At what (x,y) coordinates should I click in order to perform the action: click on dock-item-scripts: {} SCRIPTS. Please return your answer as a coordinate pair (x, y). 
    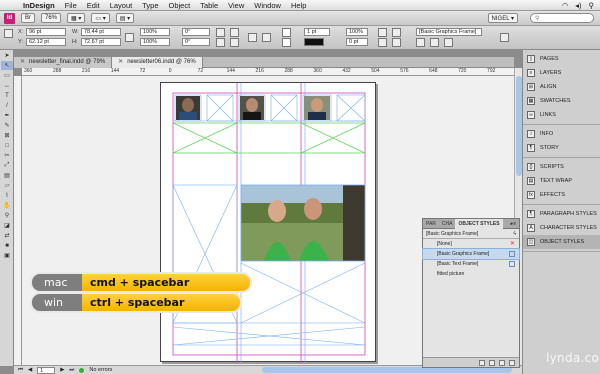
    Looking at the image, I should click on (561, 167).